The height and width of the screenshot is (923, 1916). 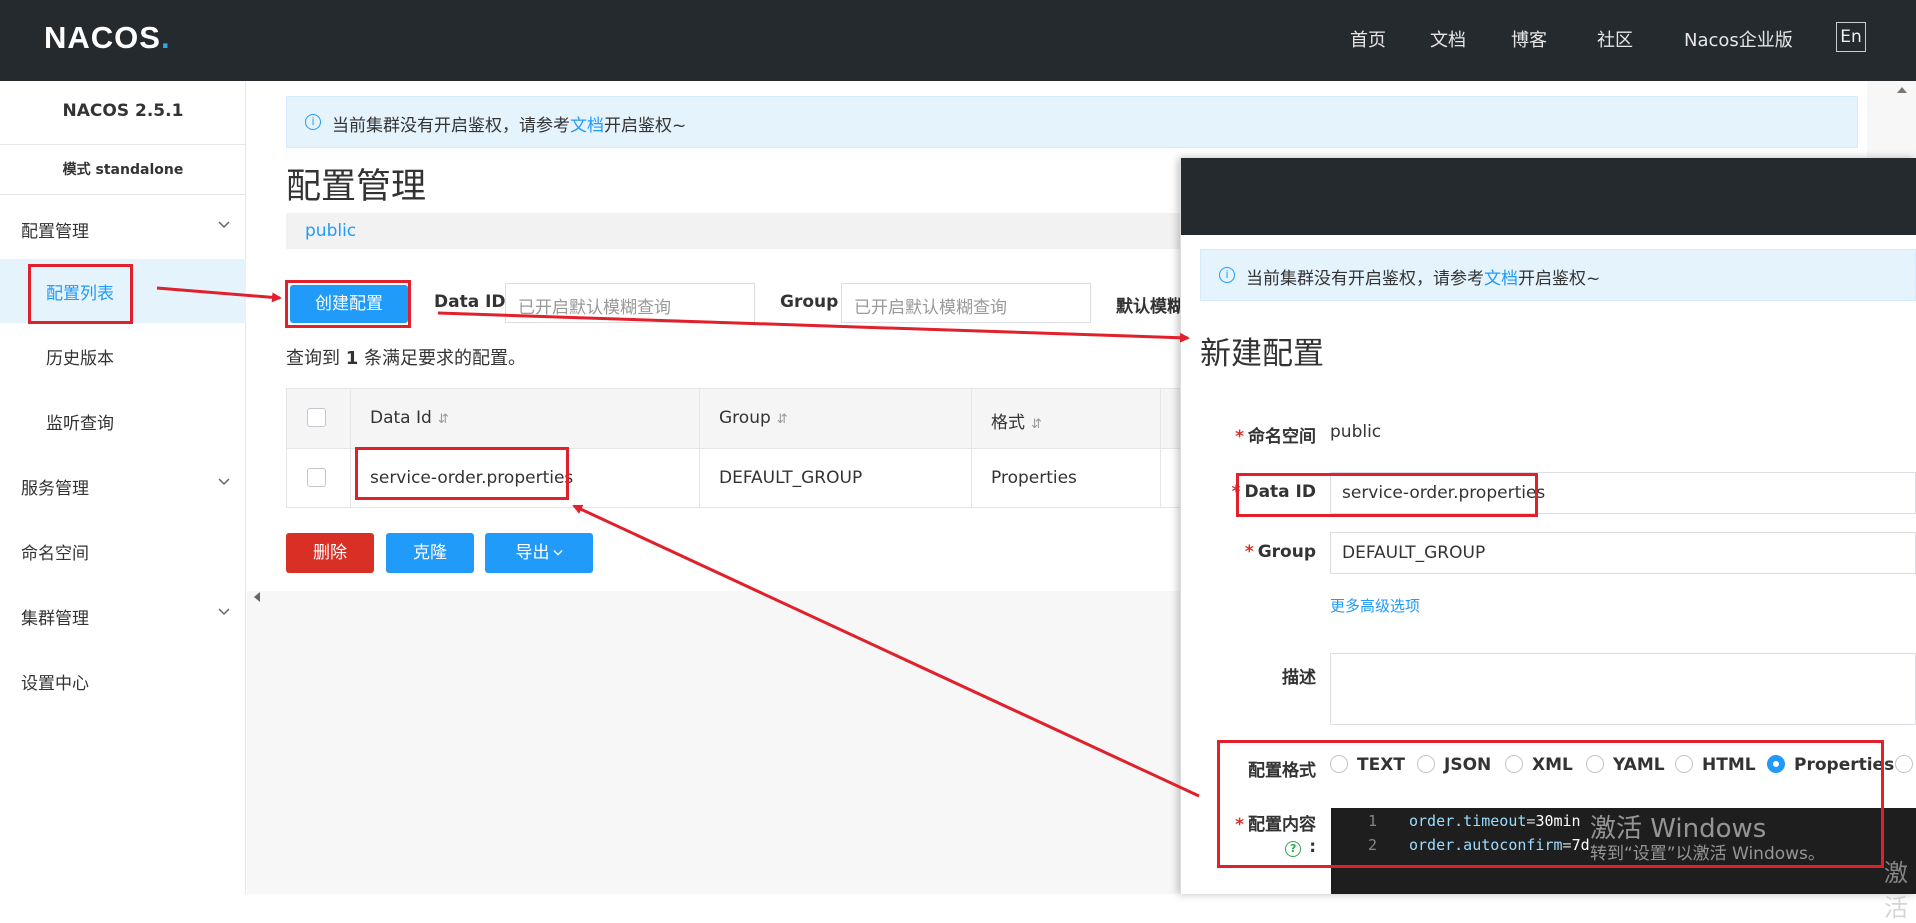 I want to click on mode-label: 模式 standalone, so click(x=123, y=170).